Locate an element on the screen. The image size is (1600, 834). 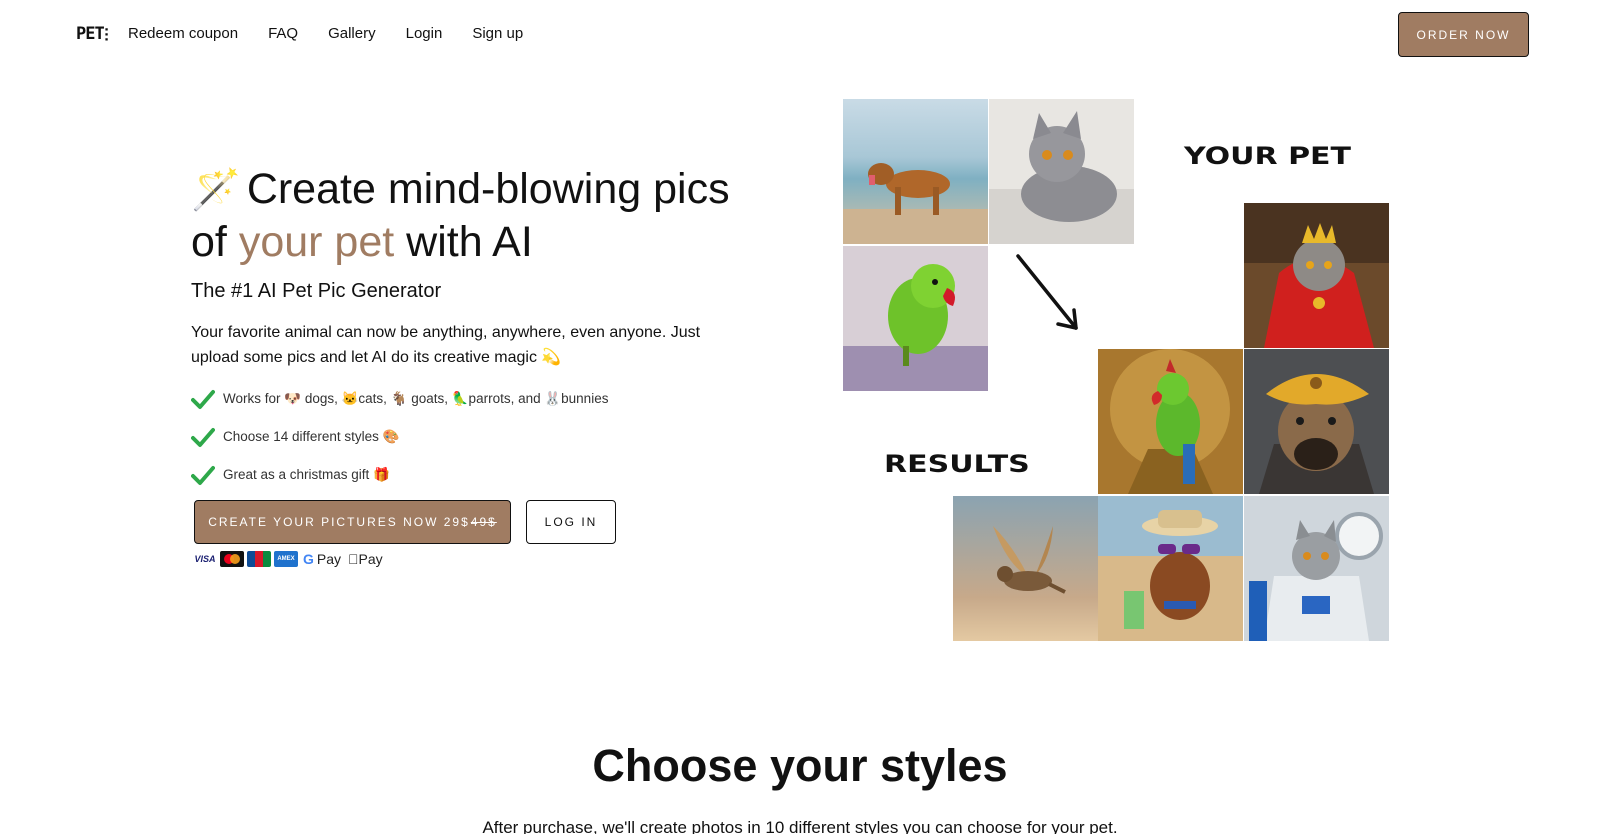
cta-label: CREATE YOUR PICTURES NOW 29$ is located at coordinates (339, 522).